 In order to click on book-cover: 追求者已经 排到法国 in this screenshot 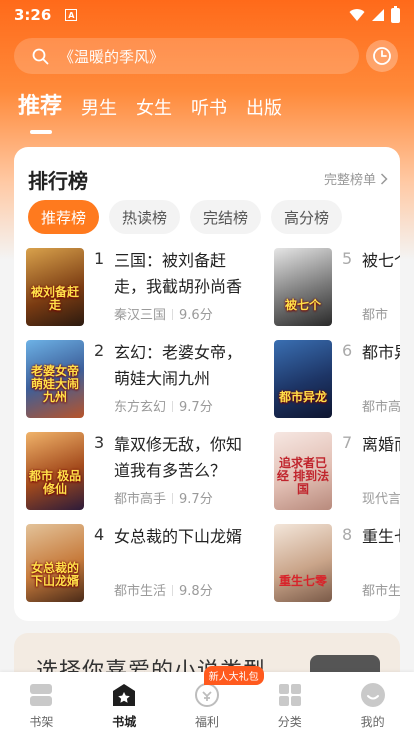, I will do `click(303, 471)`.